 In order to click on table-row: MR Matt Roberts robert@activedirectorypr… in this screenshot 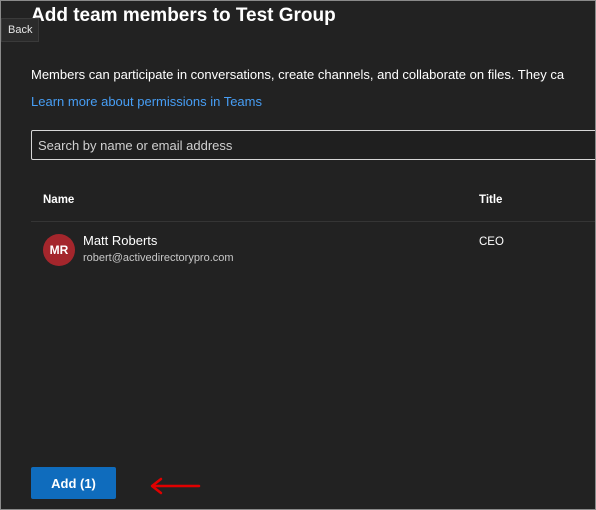, I will do `click(313, 250)`.